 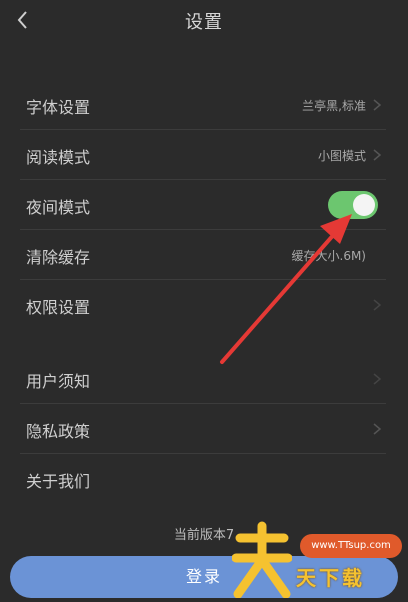 What do you see at coordinates (58, 307) in the screenshot?
I see `settings-item-label: 权限设置` at bounding box center [58, 307].